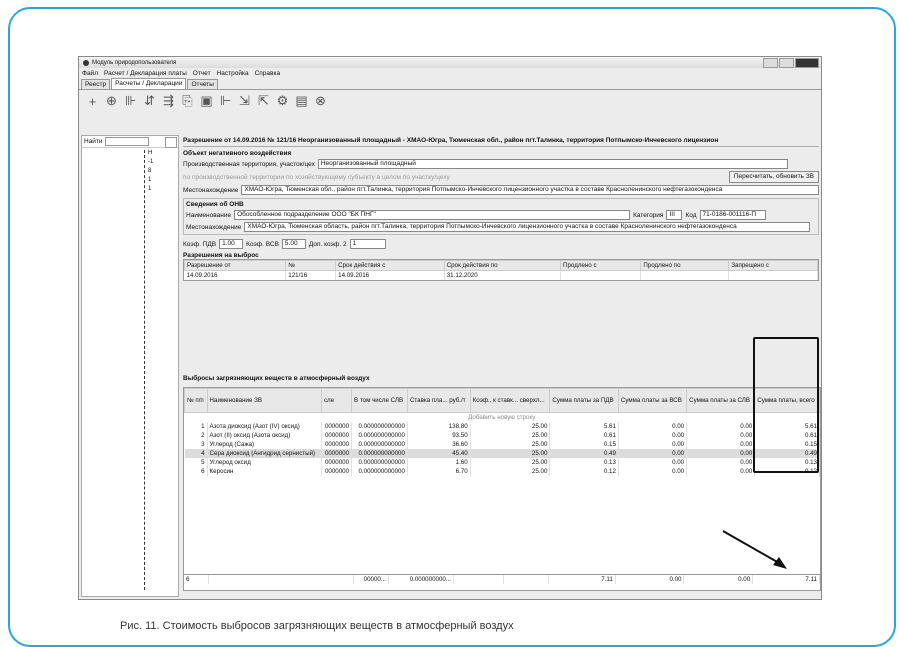 This screenshot has width=907, height=647. I want to click on coef-vsv-field: 5.00, so click(293, 244).